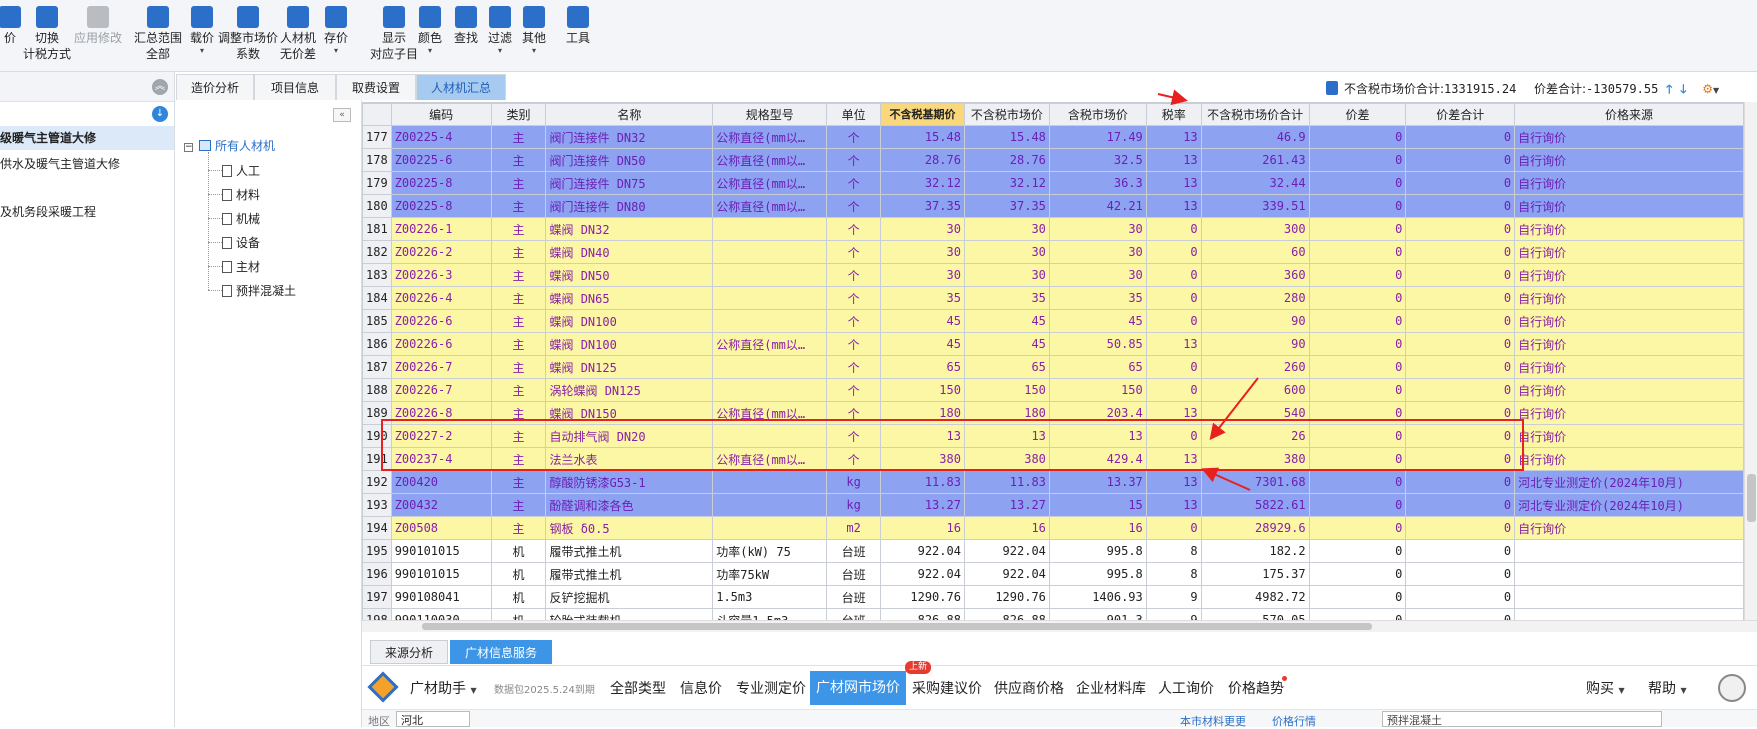  Describe the element at coordinates (518, 114) in the screenshot. I see `column-header: 类别` at that location.